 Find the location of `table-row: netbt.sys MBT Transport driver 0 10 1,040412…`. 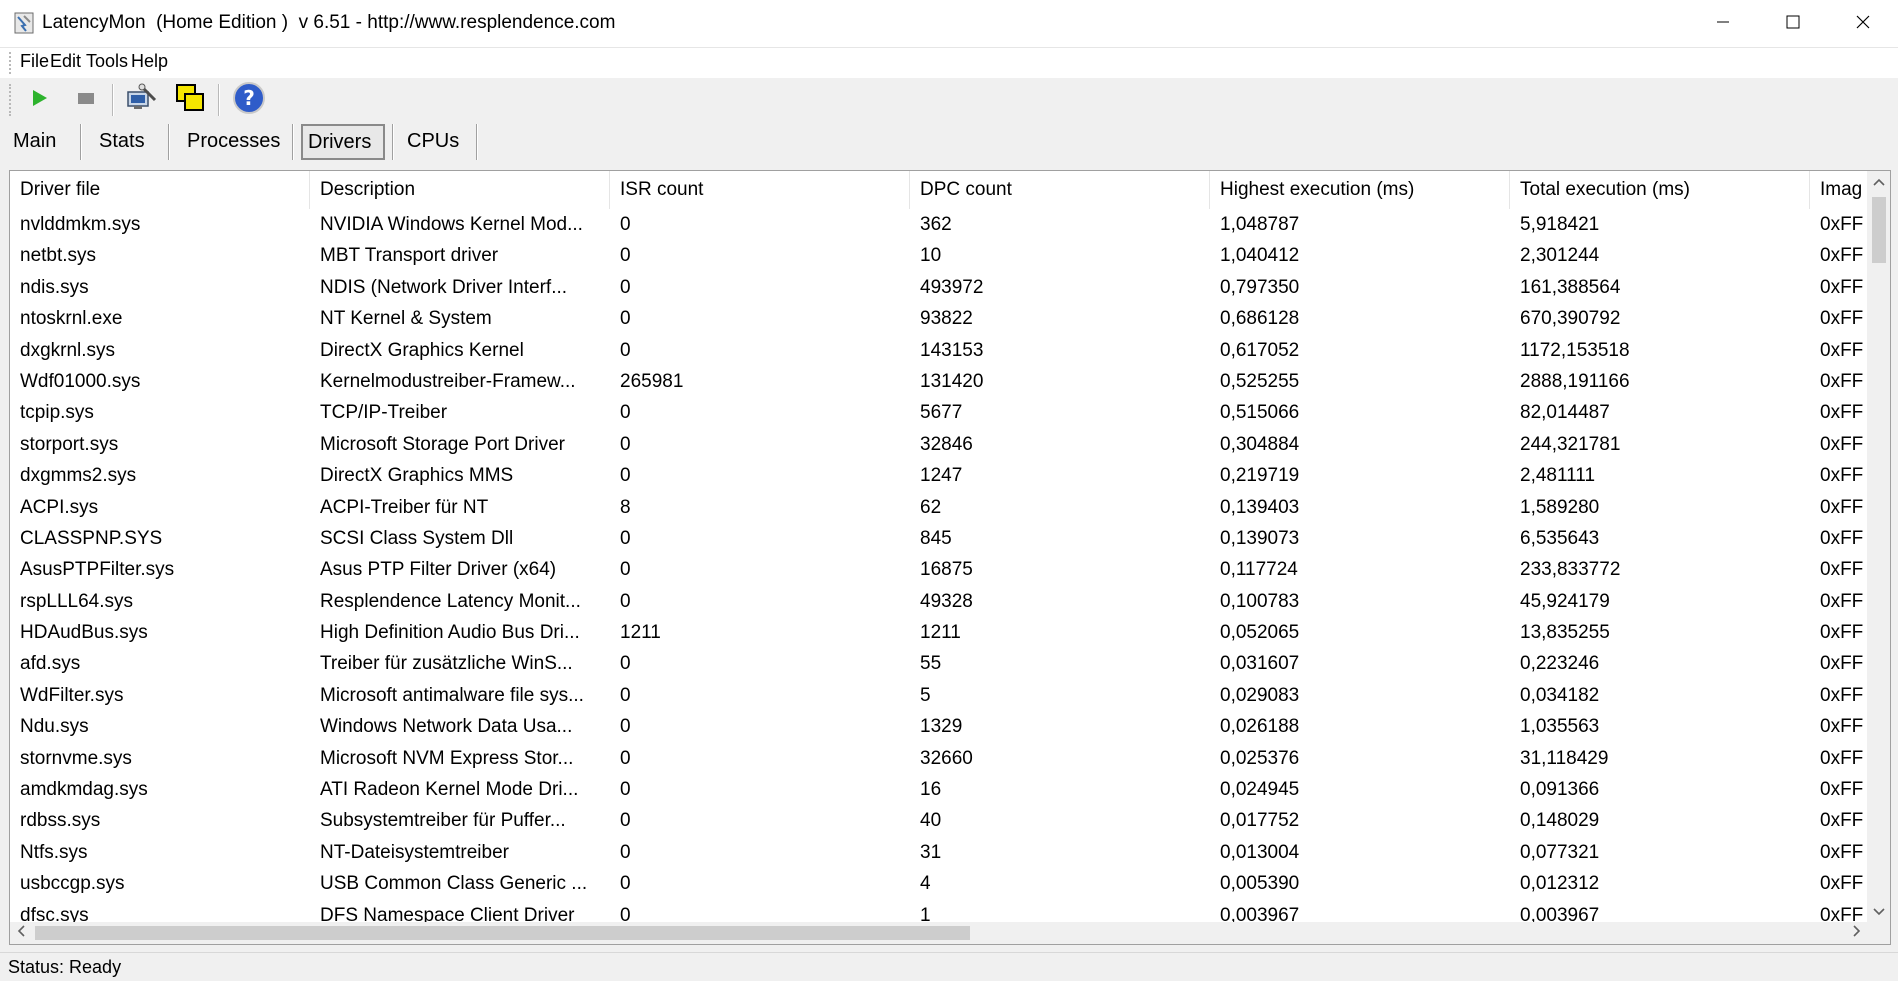

table-row: netbt.sys MBT Transport driver 0 10 1,040412… is located at coordinates (939, 255).